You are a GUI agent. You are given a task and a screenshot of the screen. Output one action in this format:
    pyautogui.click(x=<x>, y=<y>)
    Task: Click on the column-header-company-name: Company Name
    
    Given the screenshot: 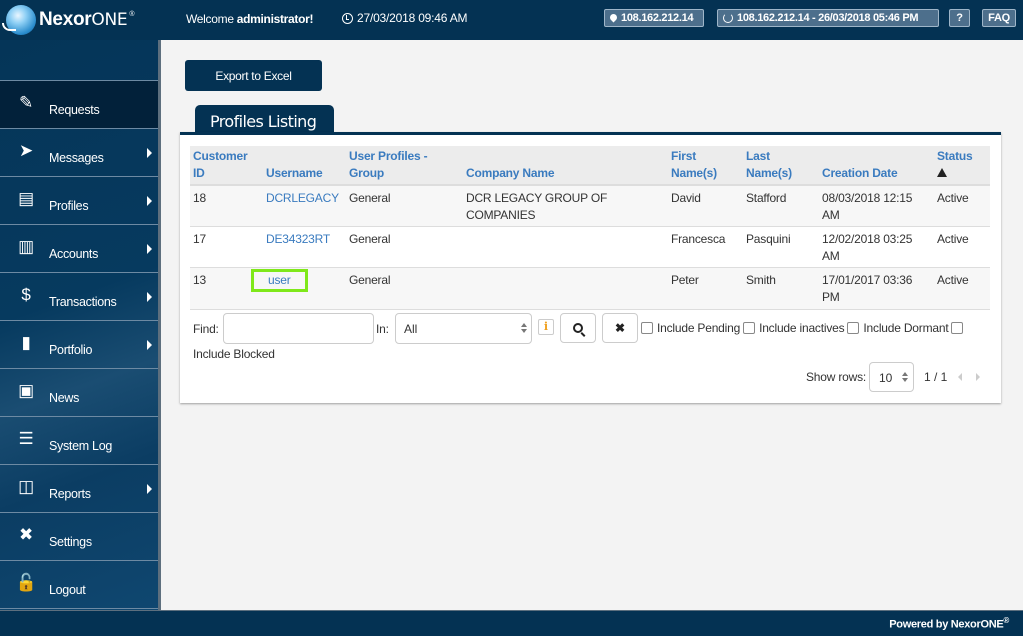 What is the action you would take?
    pyautogui.click(x=565, y=166)
    